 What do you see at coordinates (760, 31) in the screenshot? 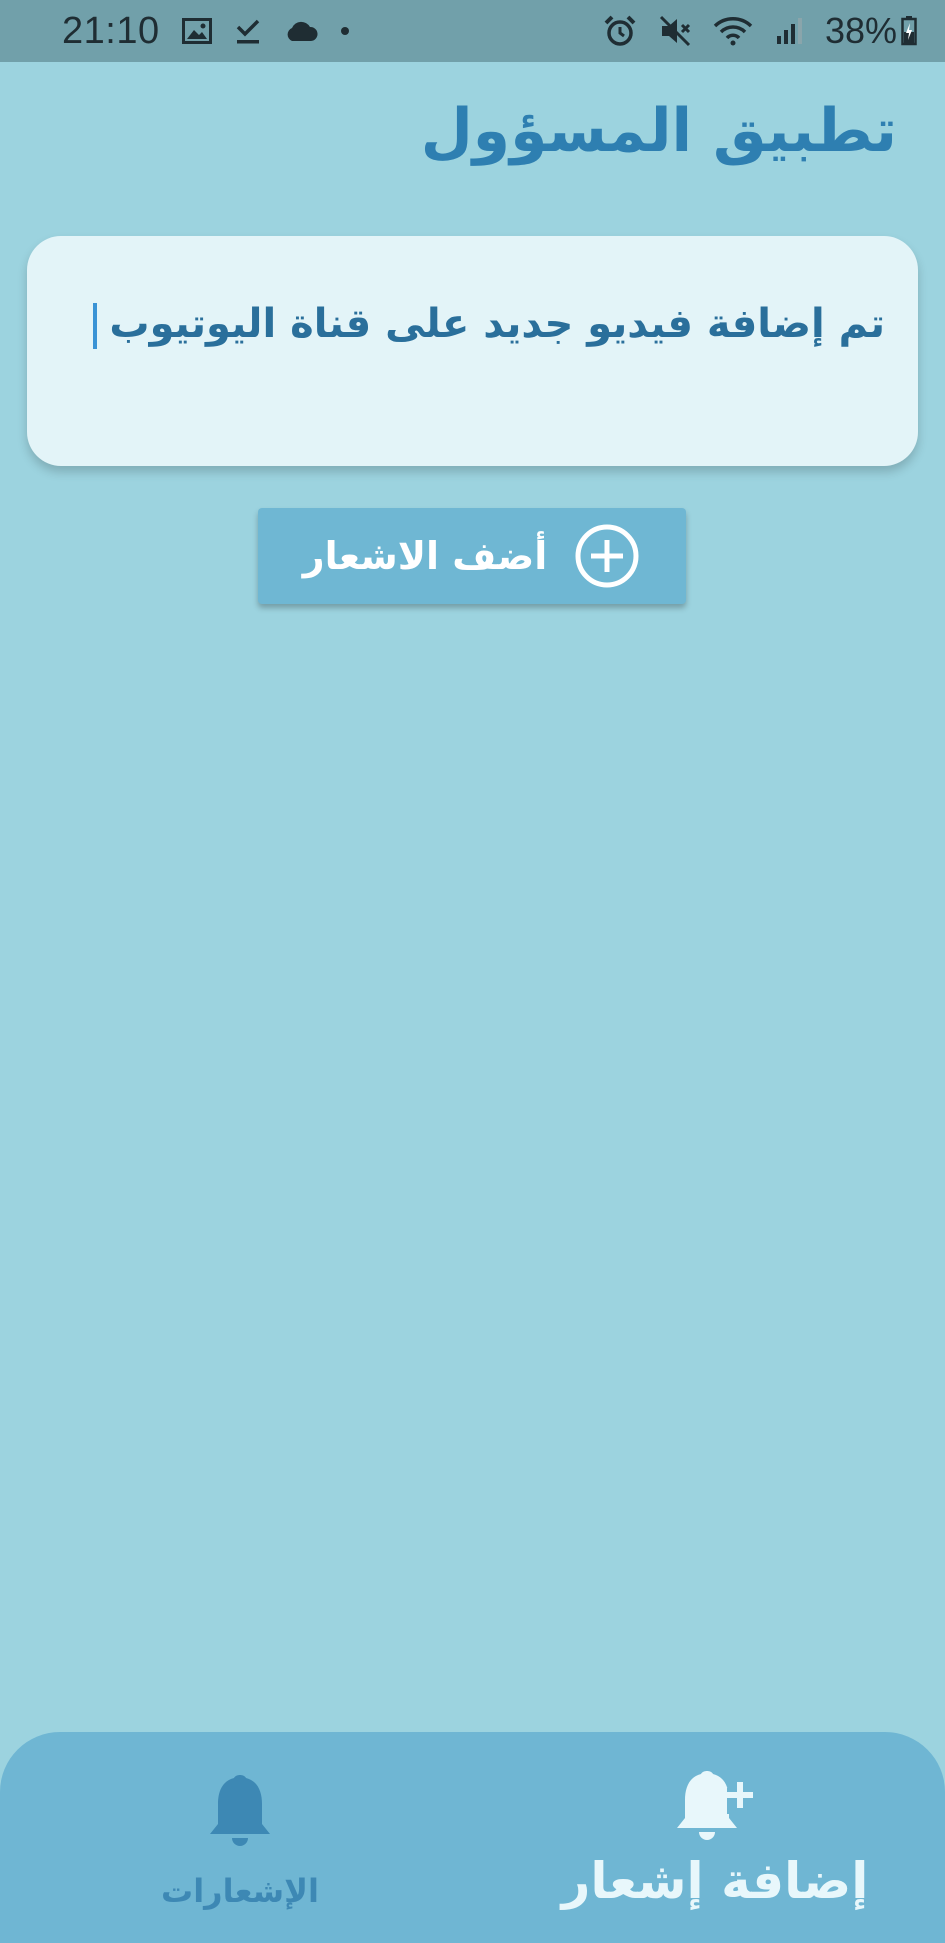
I see `status-bar-right: 38%` at bounding box center [760, 31].